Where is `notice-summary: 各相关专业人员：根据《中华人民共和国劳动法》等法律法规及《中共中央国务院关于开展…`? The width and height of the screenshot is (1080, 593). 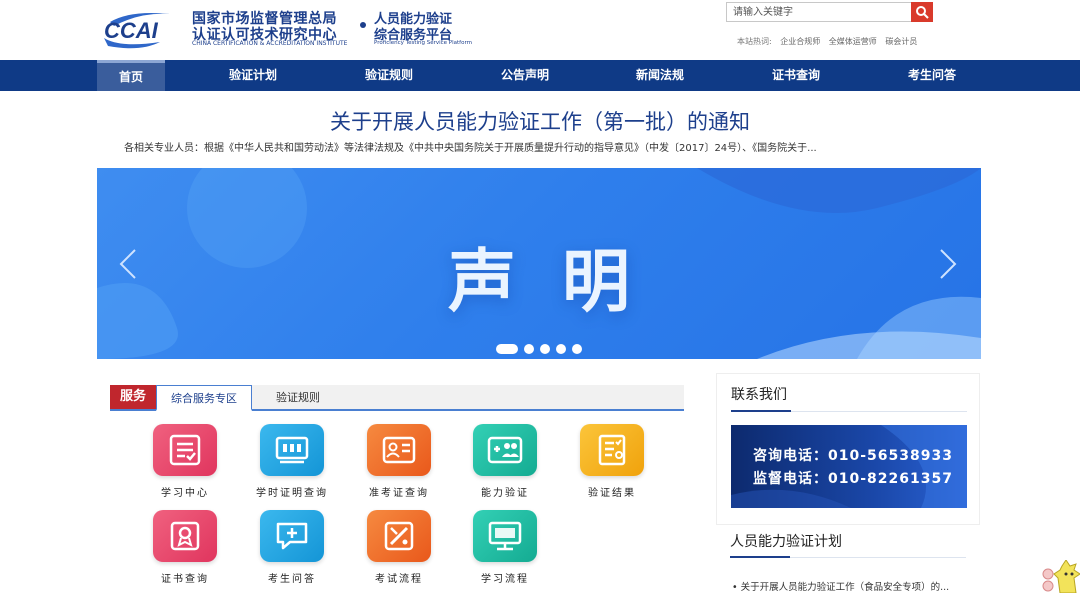
notice-summary: 各相关专业人员：根据《中华人民共和国劳动法》等法律法规及《中共中央国务院关于开展… is located at coordinates (544, 146).